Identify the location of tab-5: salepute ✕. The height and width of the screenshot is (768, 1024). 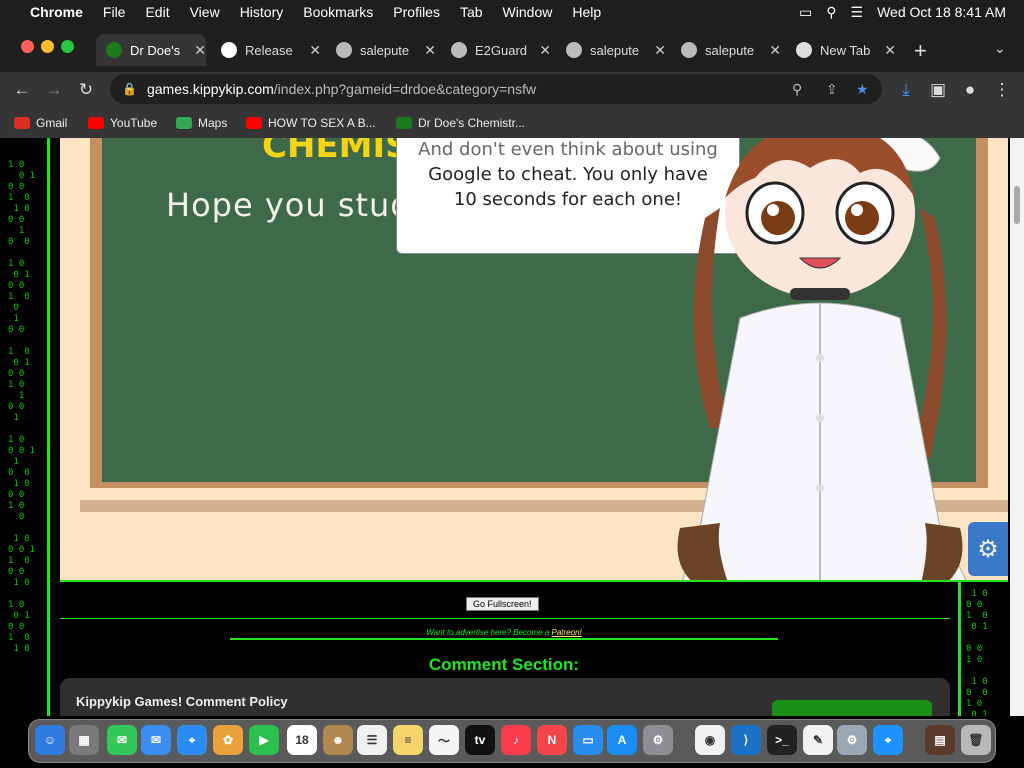
(726, 50).